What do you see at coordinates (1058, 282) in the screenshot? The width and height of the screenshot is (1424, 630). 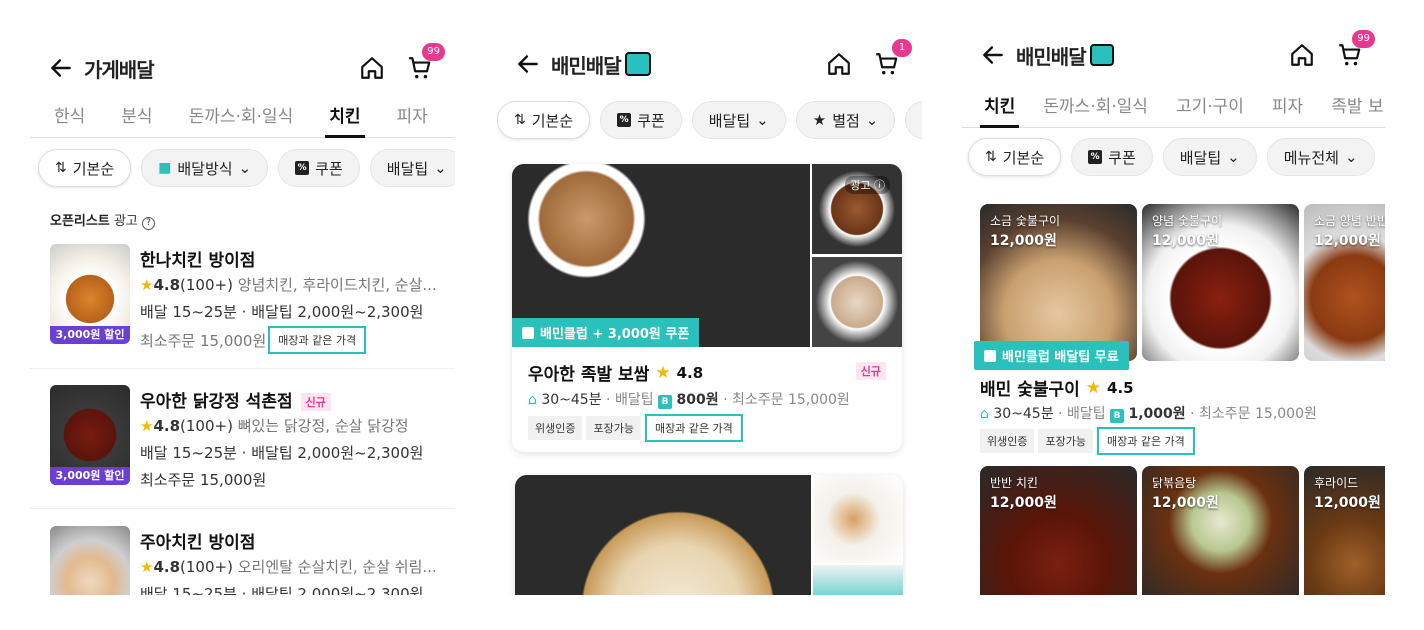 I see `menu-item-card: 소금 숯불구이 12,000원` at bounding box center [1058, 282].